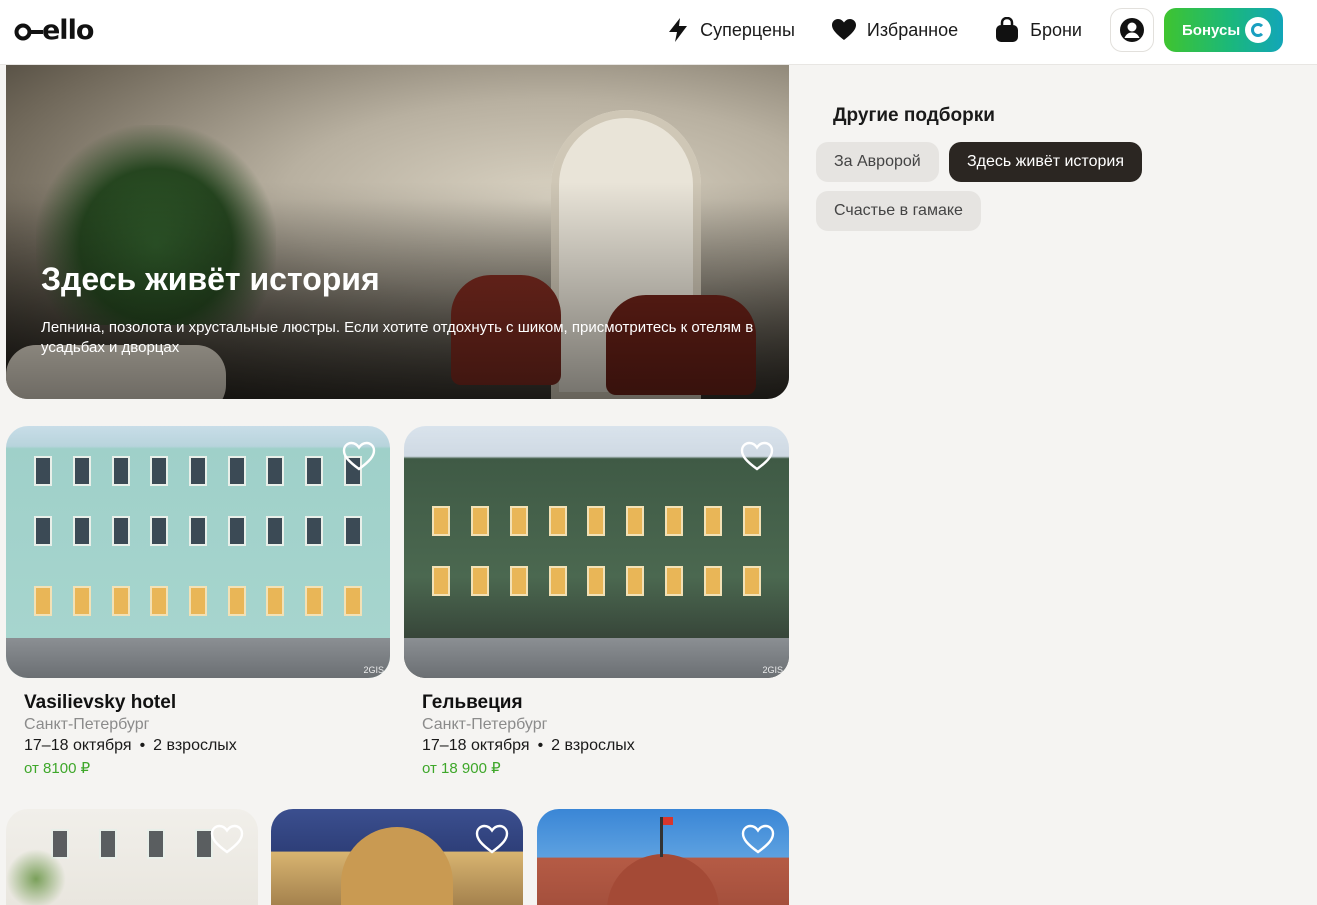 The height and width of the screenshot is (905, 1317). What do you see at coordinates (472, 703) in the screenshot?
I see `hotel-name: Гельвеция` at bounding box center [472, 703].